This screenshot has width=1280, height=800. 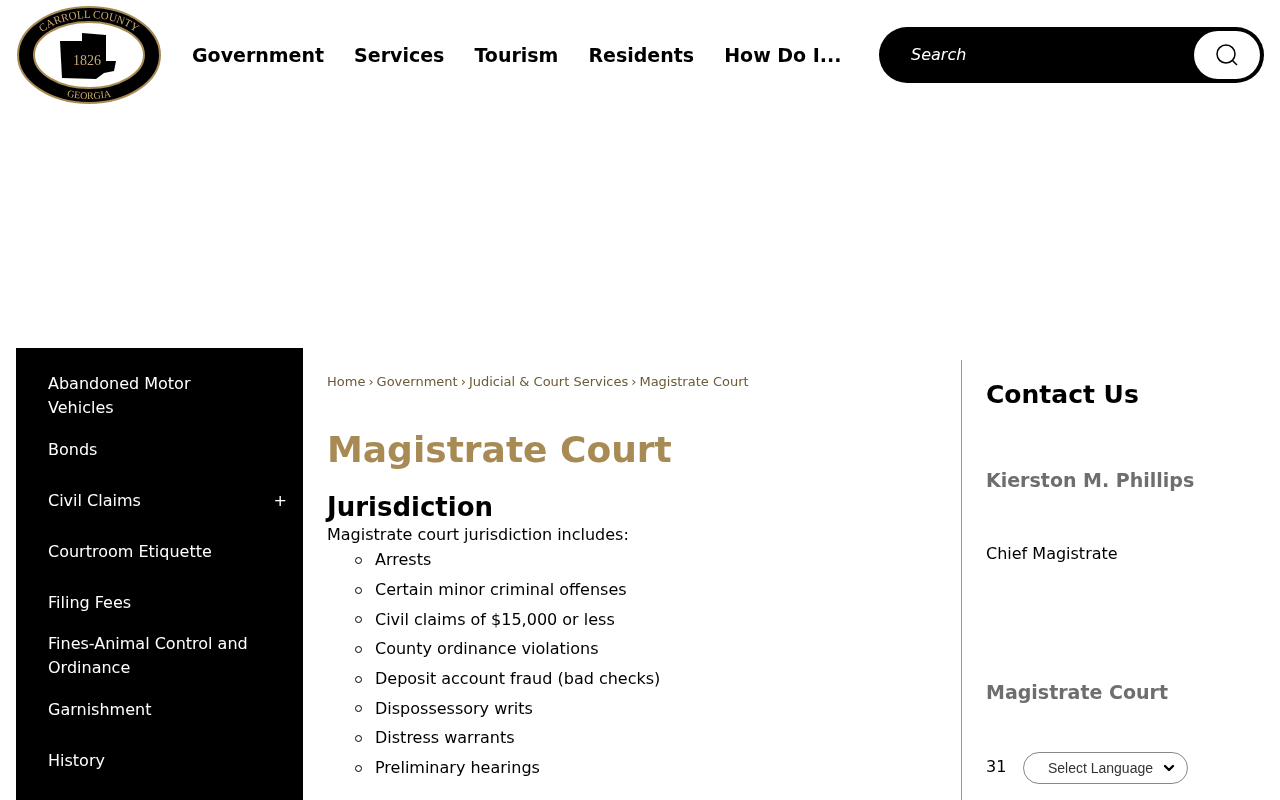 What do you see at coordinates (148, 449) in the screenshot?
I see `sidebar-link: Bonds` at bounding box center [148, 449].